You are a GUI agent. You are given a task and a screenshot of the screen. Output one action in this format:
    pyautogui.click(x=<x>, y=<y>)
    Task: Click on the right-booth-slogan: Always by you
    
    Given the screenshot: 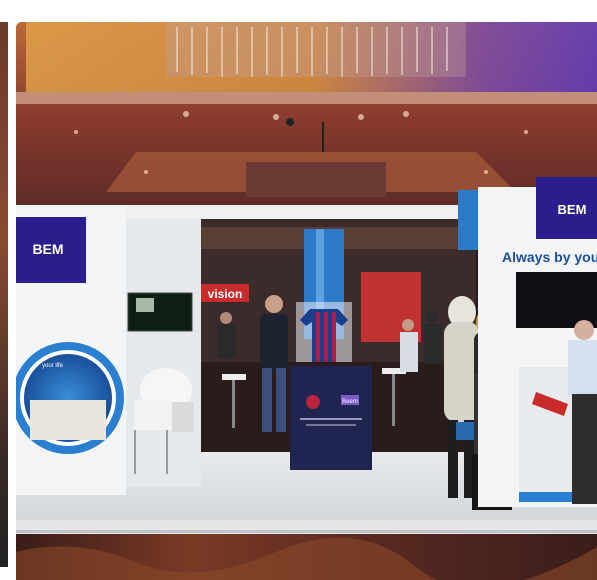 What is the action you would take?
    pyautogui.click(x=549, y=257)
    